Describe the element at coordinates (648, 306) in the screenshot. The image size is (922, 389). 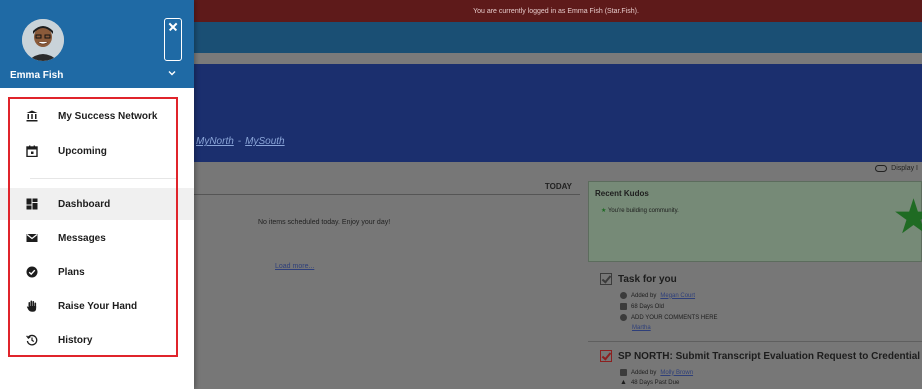
I see `task-age-text: 68 Days Old` at that location.